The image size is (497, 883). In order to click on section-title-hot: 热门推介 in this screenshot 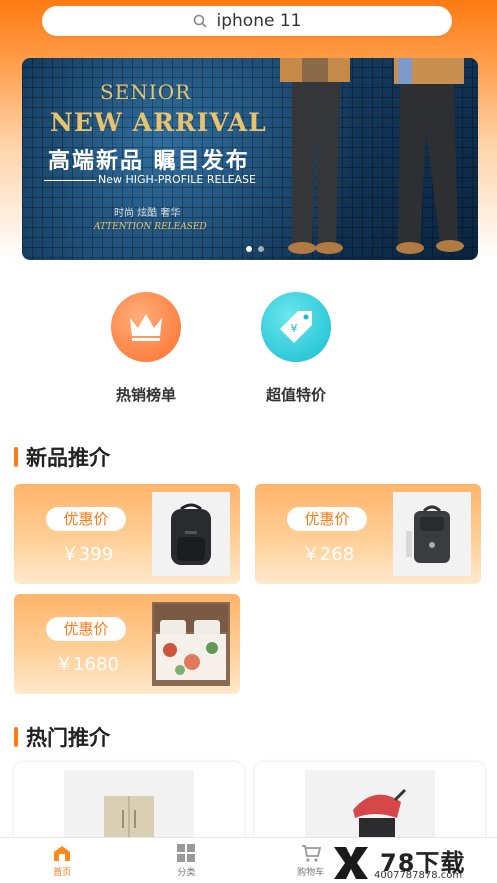, I will do `click(62, 737)`.